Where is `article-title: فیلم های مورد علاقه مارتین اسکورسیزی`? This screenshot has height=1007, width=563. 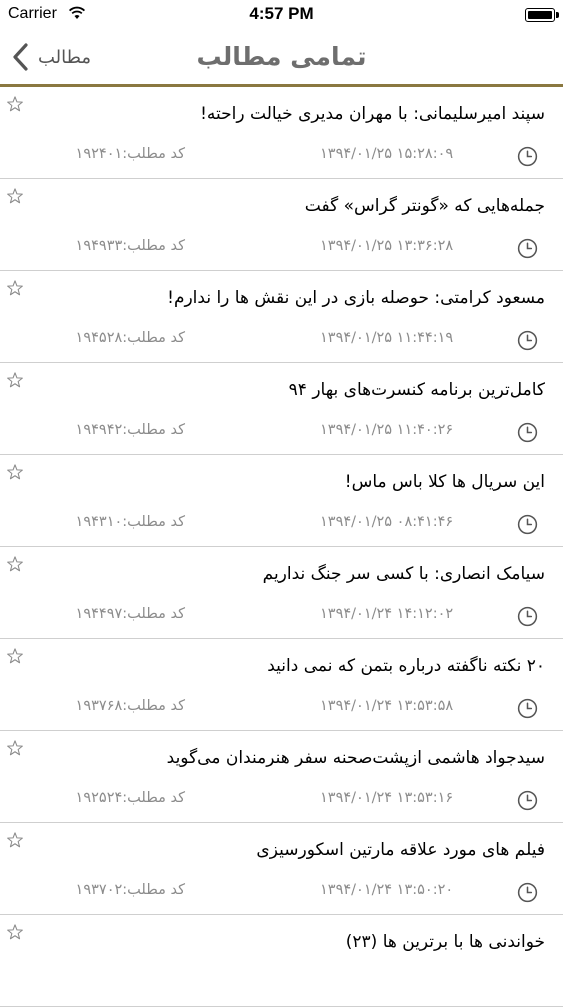
article-title: فیلم های مورد علاقه مارتین اسکورسیزی is located at coordinates (400, 850).